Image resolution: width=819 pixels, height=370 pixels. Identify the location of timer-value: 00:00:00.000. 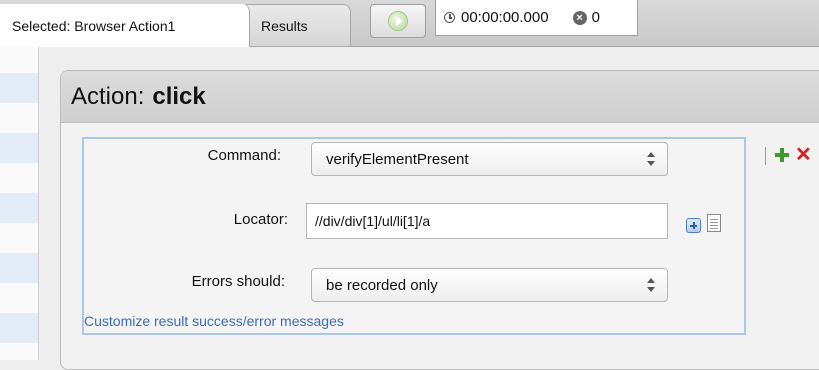
(505, 17).